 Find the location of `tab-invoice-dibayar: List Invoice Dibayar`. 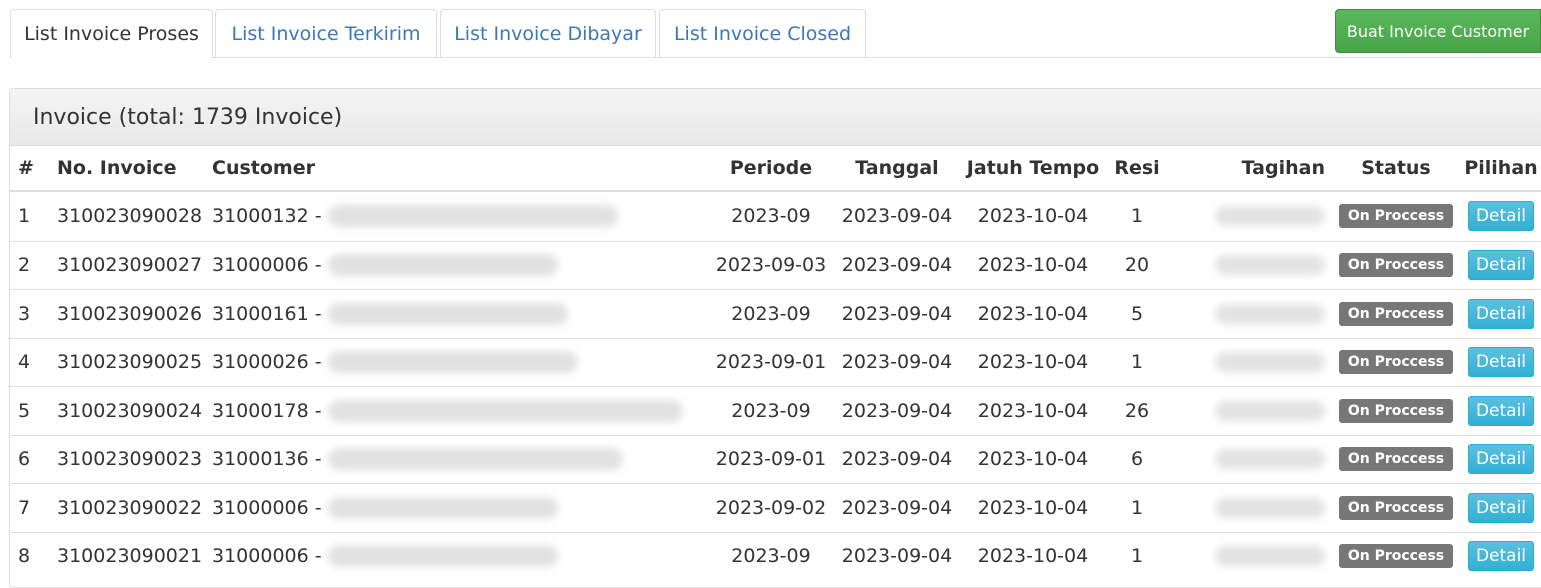

tab-invoice-dibayar: List Invoice Dibayar is located at coordinates (548, 33).